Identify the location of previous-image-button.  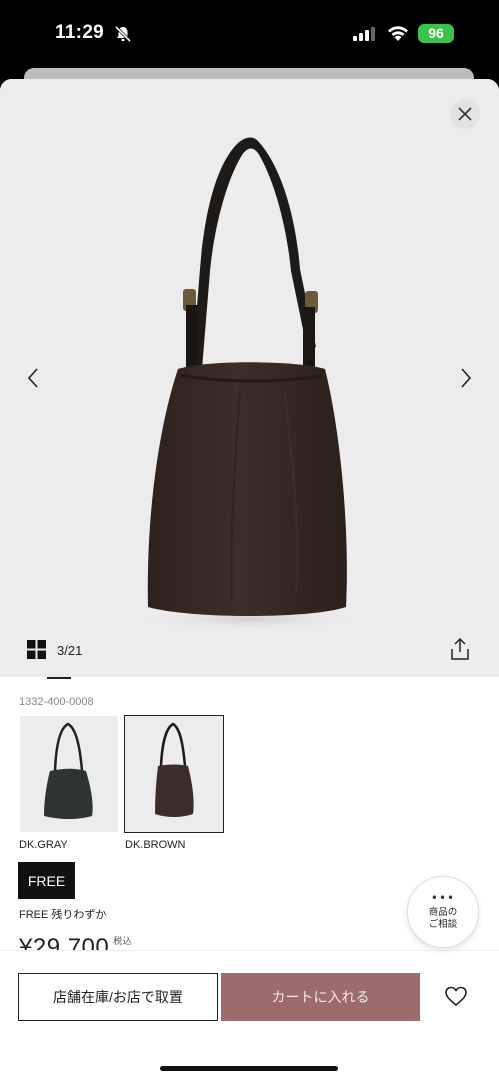
(33, 378).